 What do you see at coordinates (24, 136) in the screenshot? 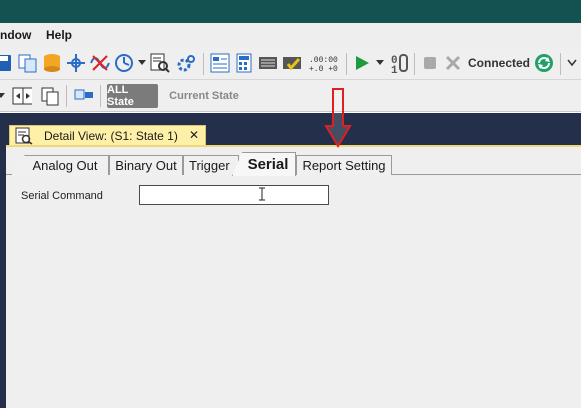
I see `detail-view-icon` at bounding box center [24, 136].